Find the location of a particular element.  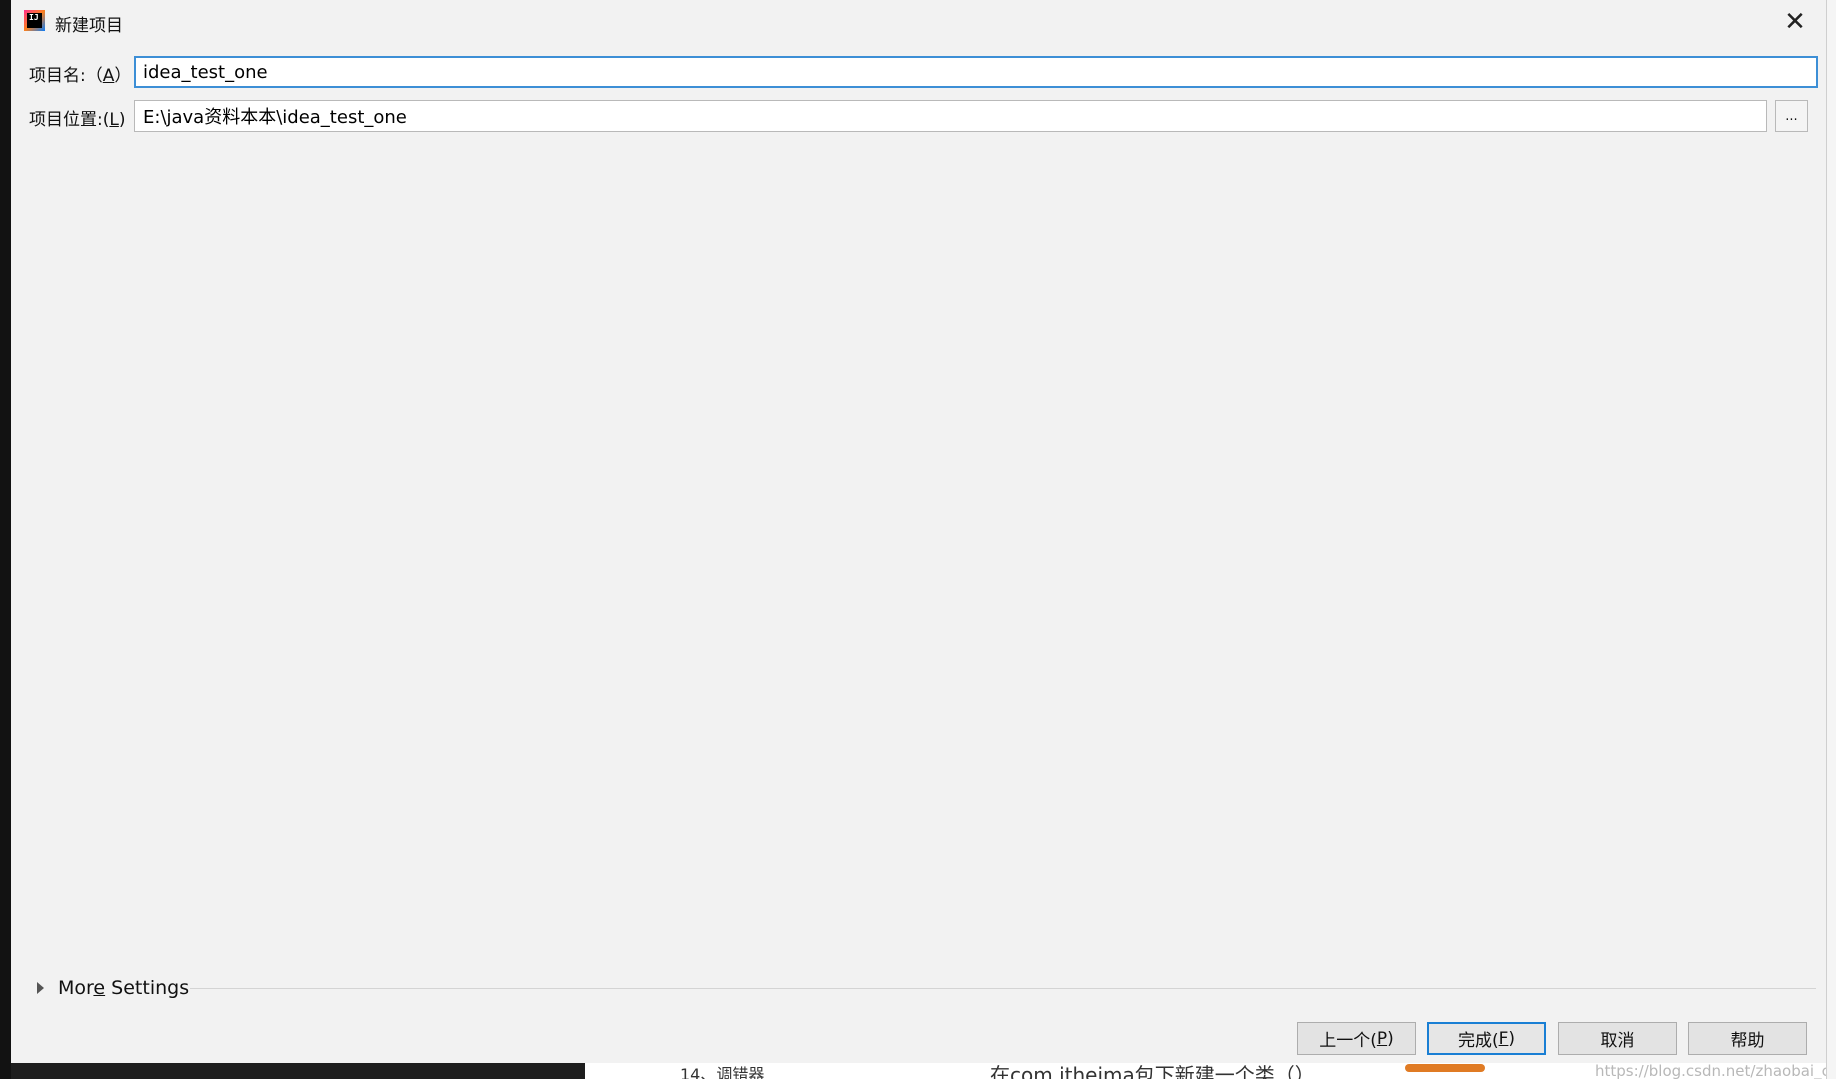

help-button: 帮助 is located at coordinates (1747, 1038).